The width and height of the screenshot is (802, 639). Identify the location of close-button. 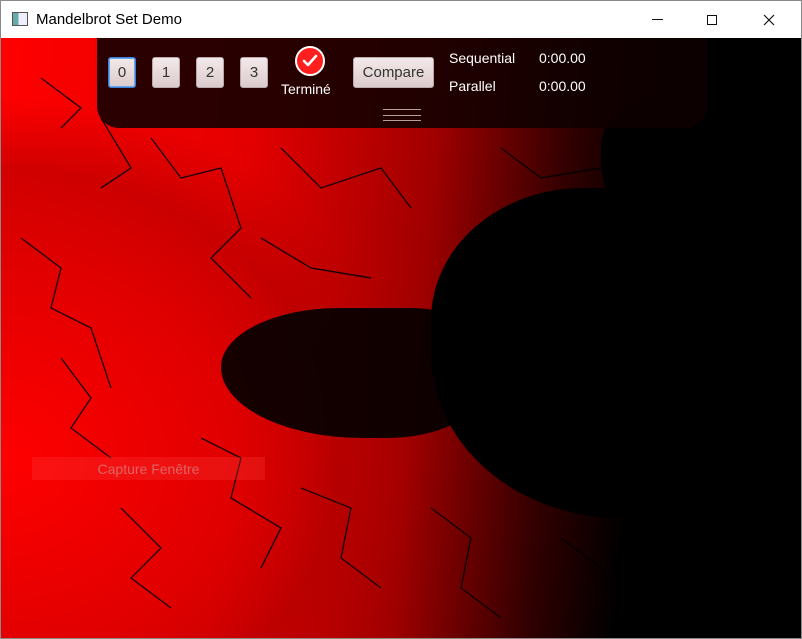
(769, 19).